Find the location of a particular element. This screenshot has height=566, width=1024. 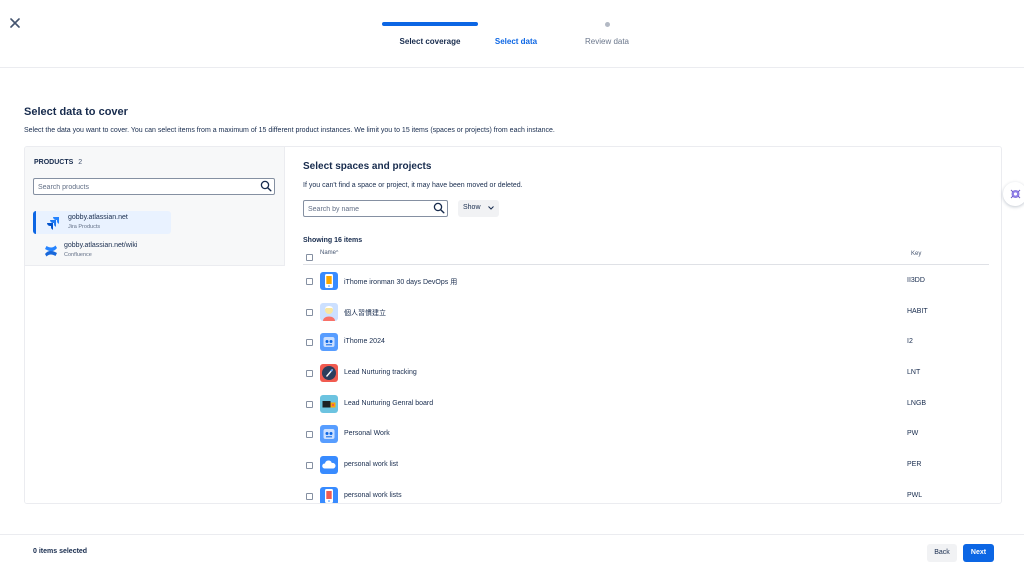

row-key: I2 is located at coordinates (910, 341).